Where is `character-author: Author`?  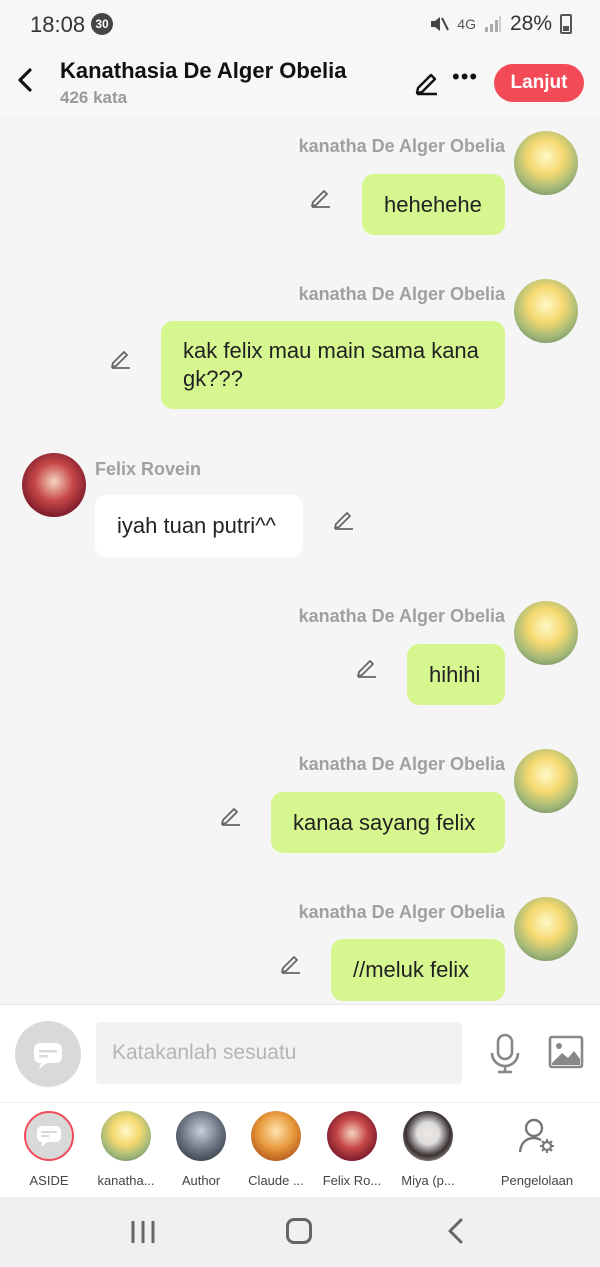
character-author: Author is located at coordinates (201, 1149).